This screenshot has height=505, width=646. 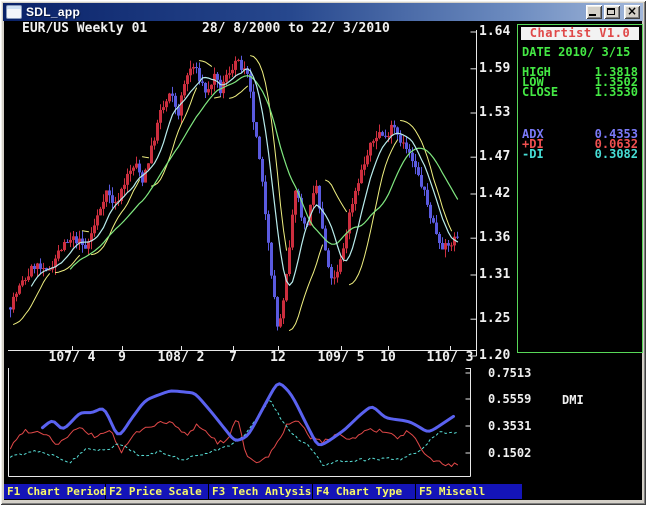 I want to click on window-controls: ×, so click(x=613, y=12).